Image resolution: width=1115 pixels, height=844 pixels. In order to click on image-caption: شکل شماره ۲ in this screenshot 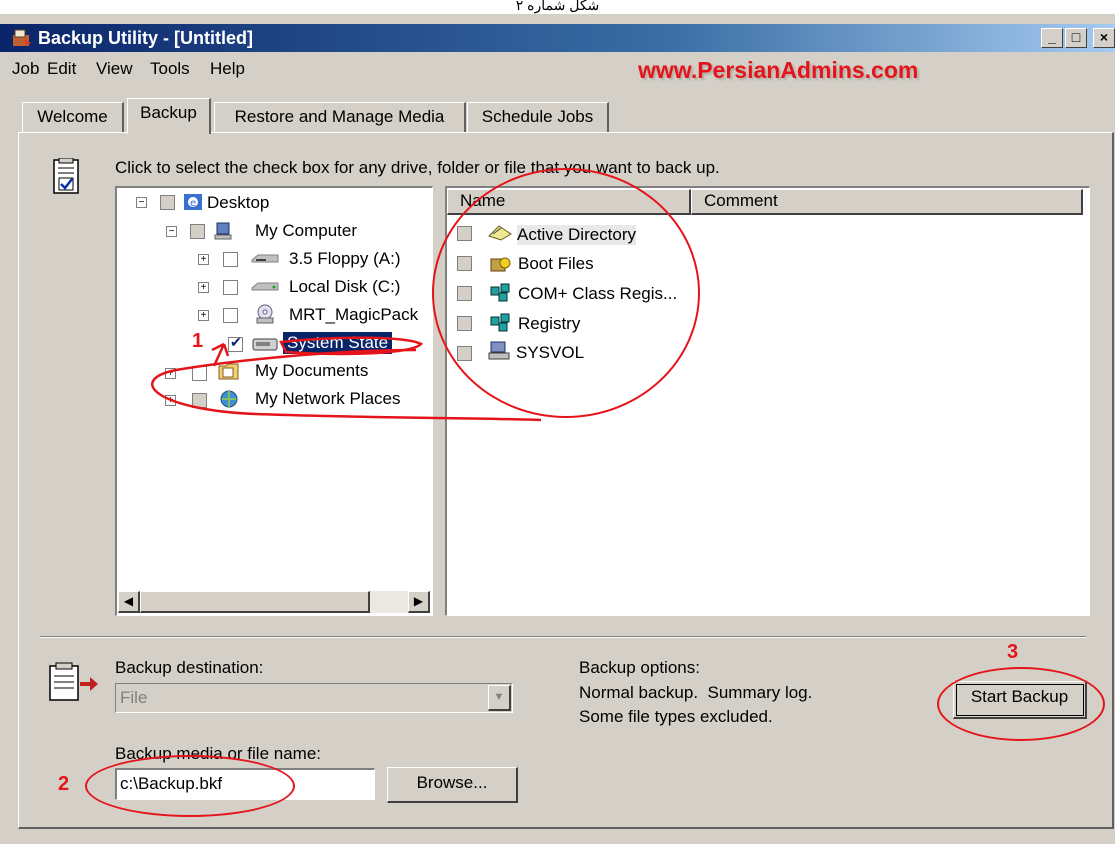, I will do `click(557, 6)`.